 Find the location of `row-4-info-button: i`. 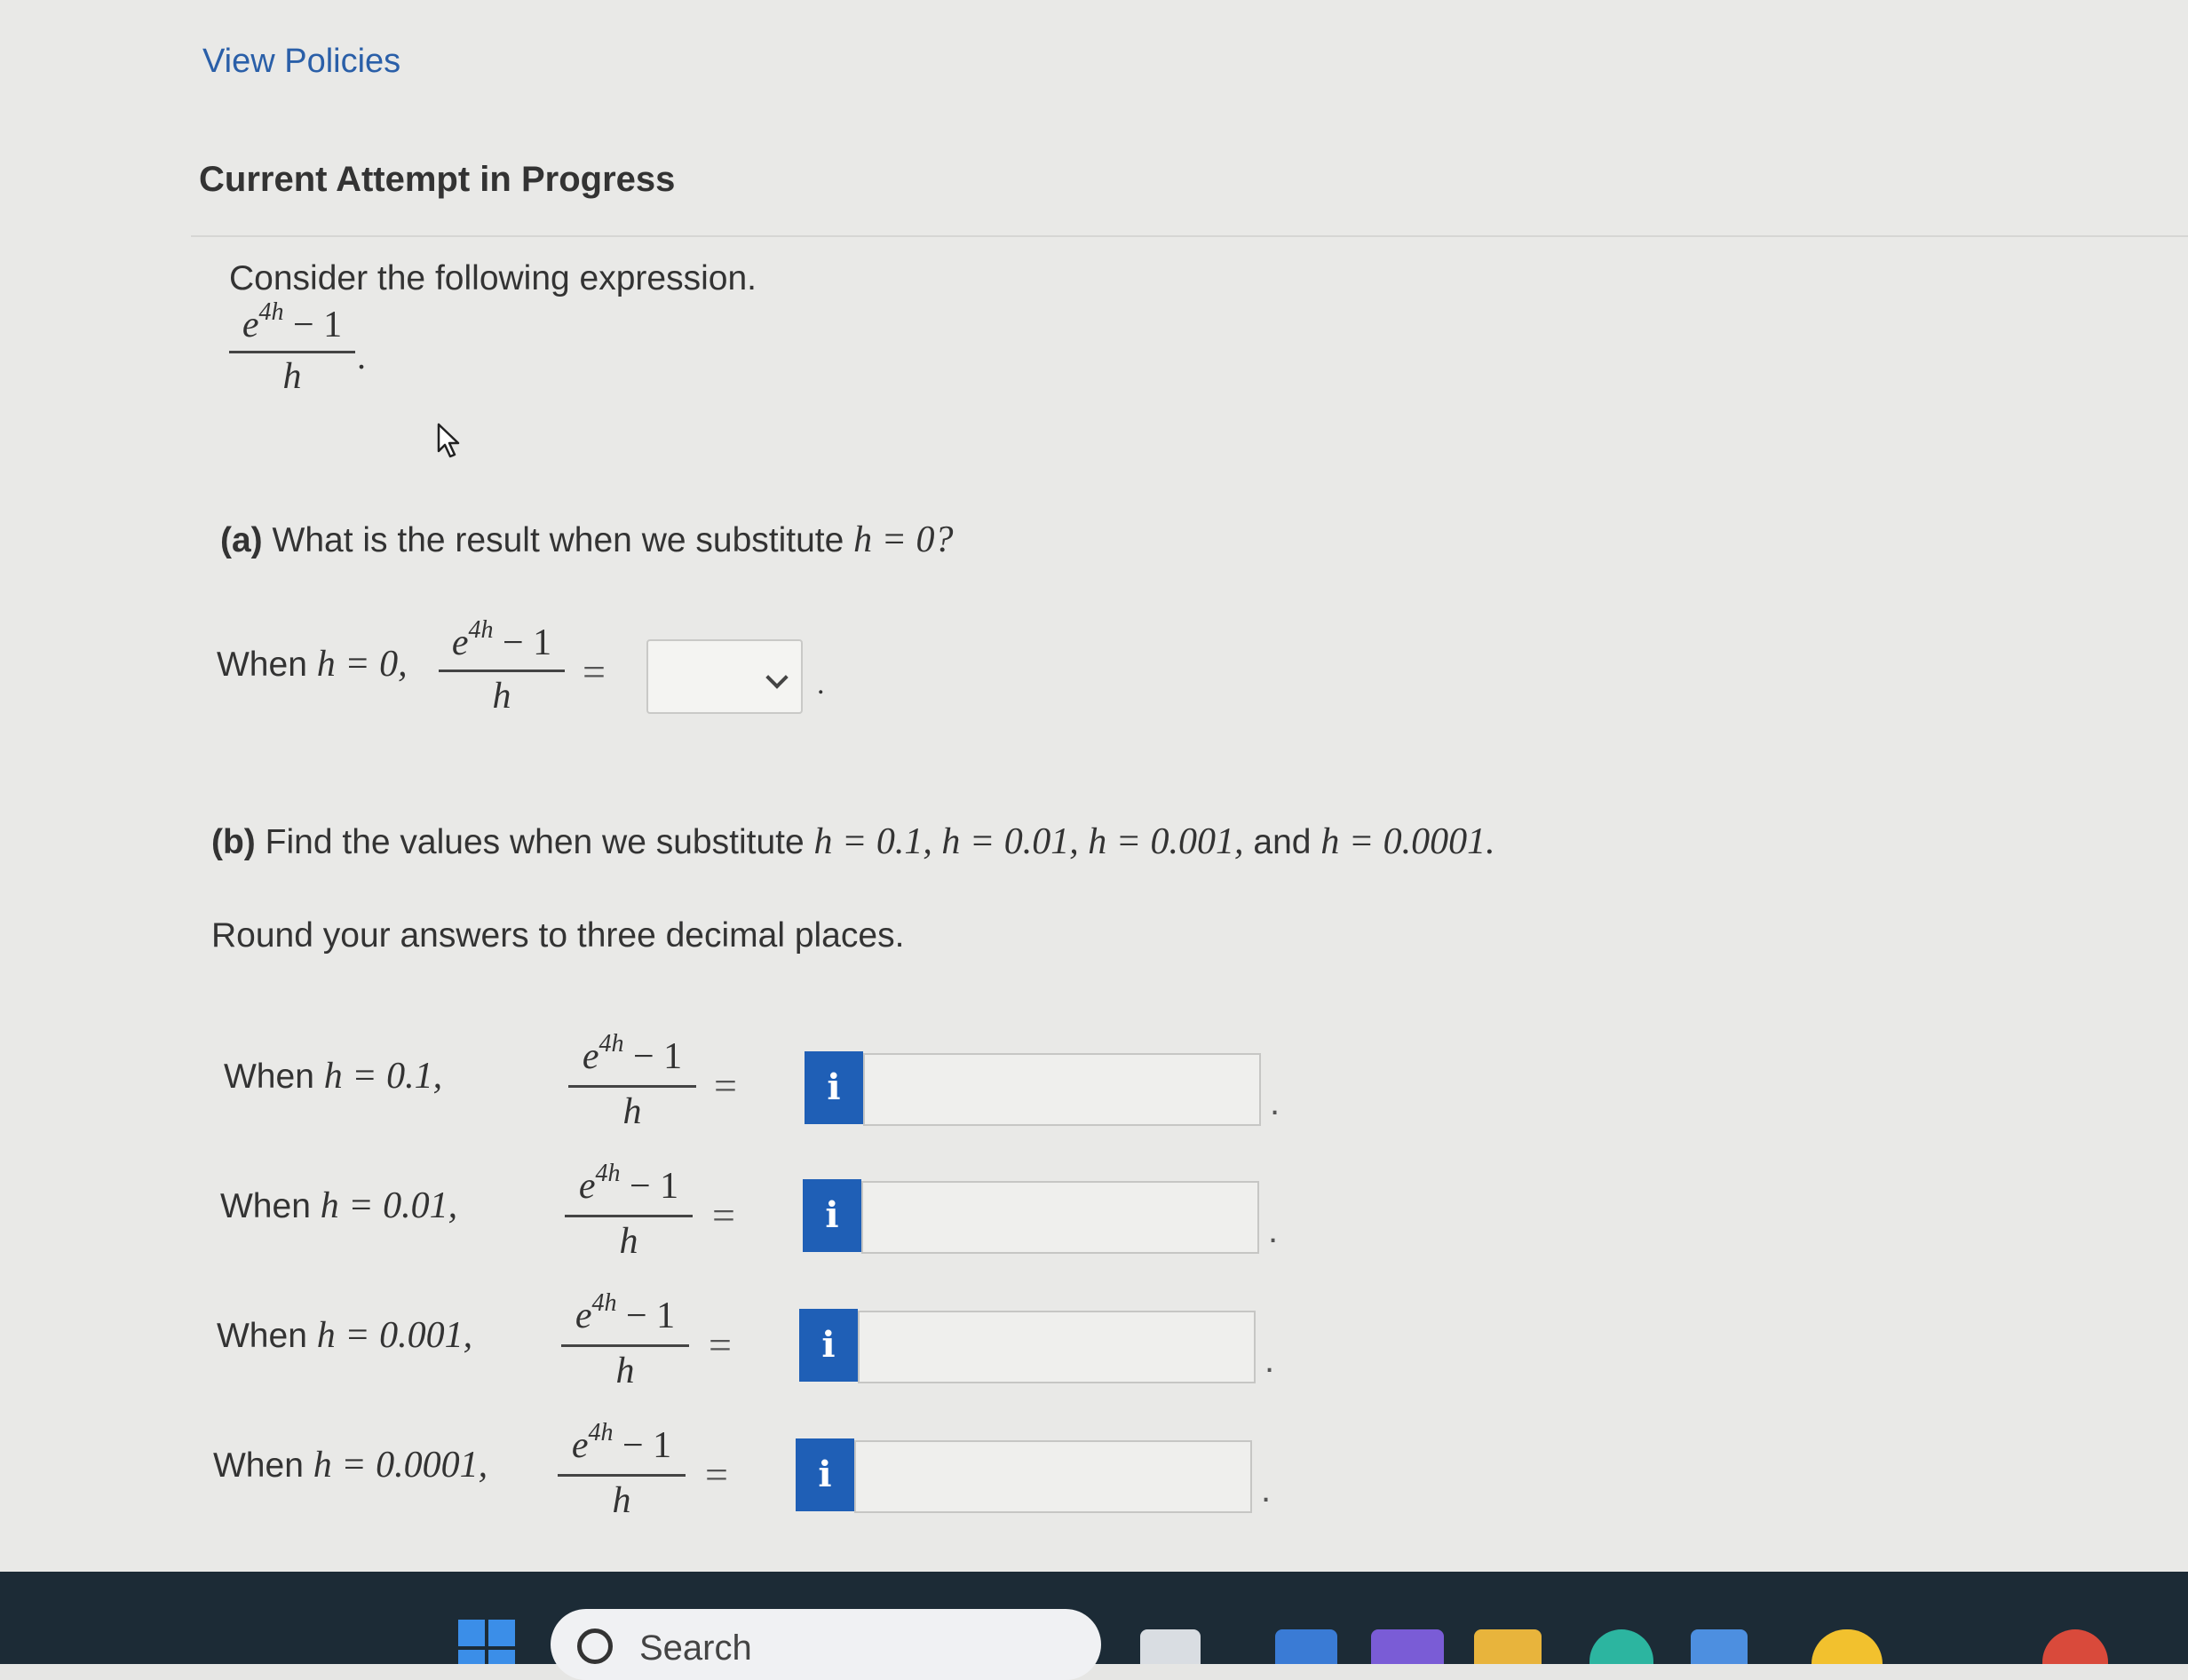

row-4-info-button: i is located at coordinates (825, 1474).